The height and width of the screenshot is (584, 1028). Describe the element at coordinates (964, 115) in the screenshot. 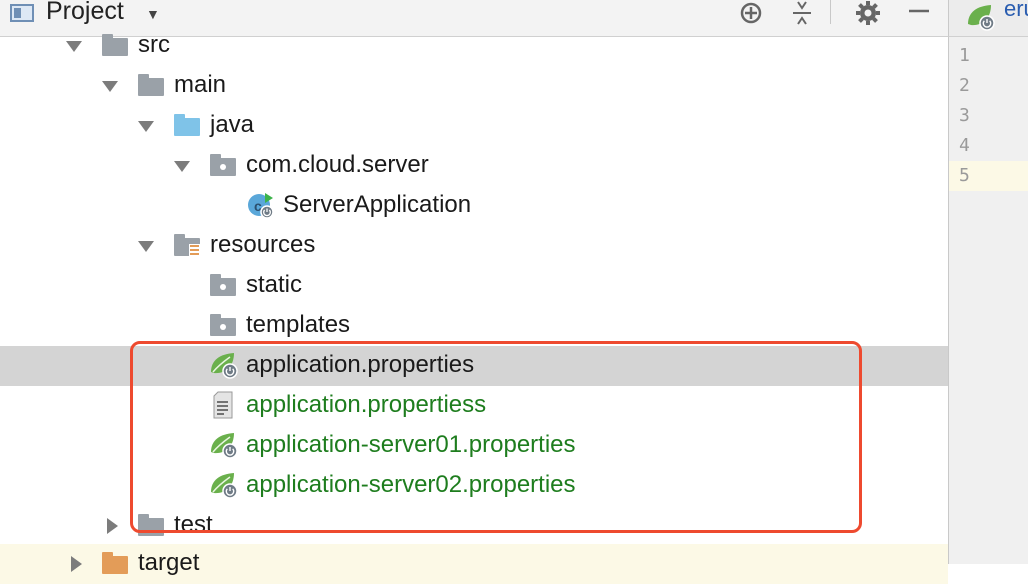

I see `line-number: 3` at that location.